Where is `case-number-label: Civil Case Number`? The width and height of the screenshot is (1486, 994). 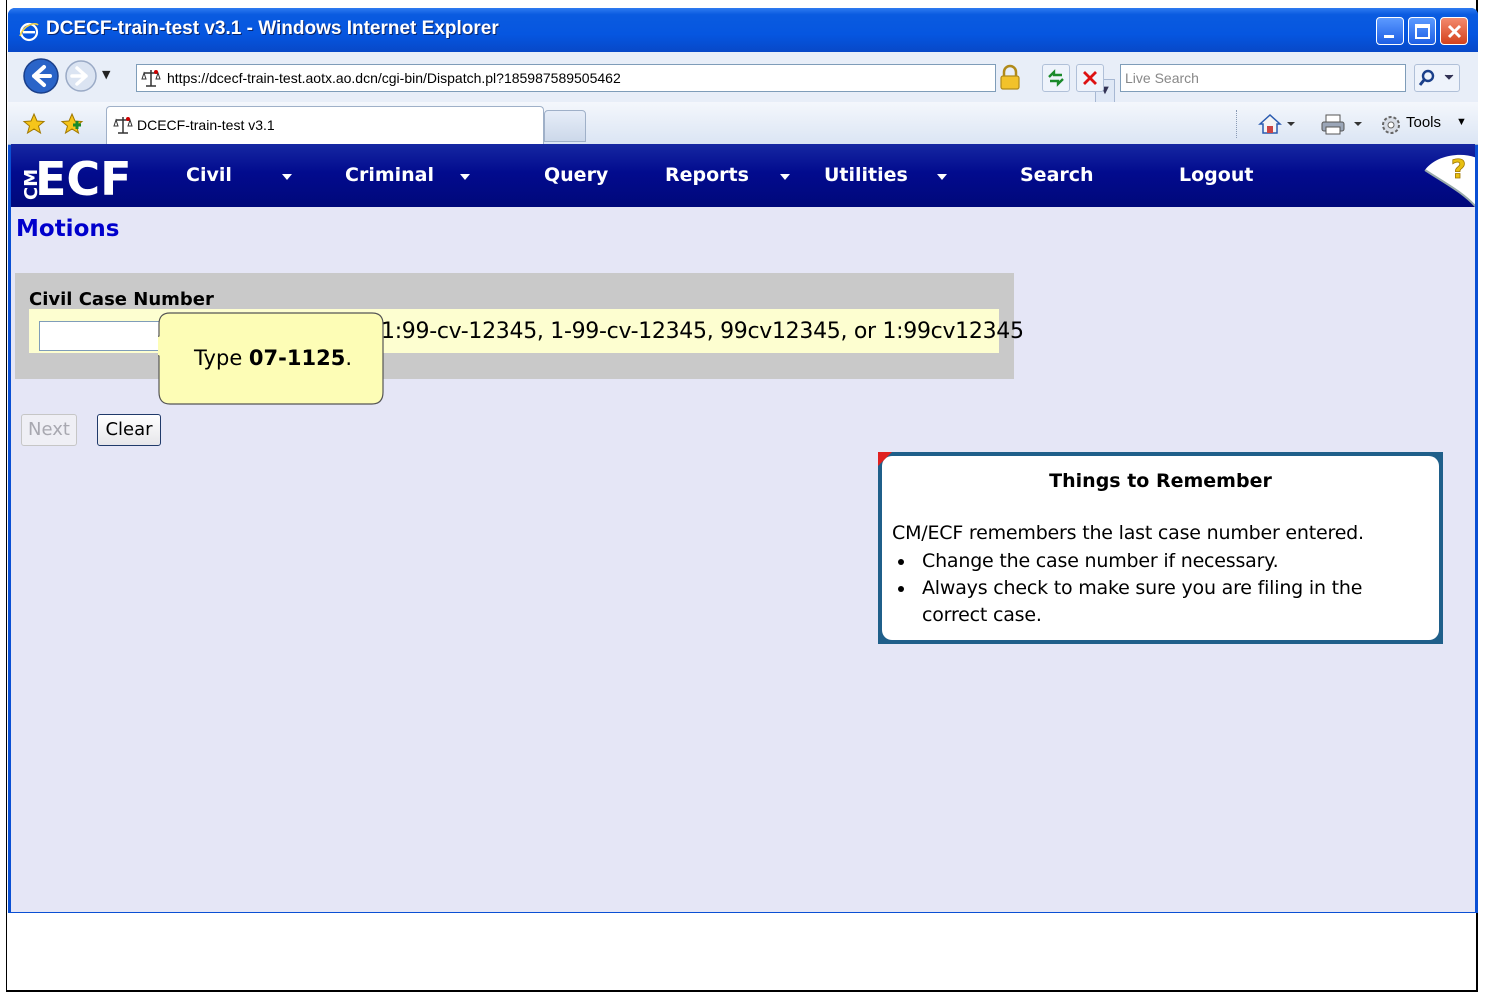
case-number-label: Civil Case Number is located at coordinates (121, 299).